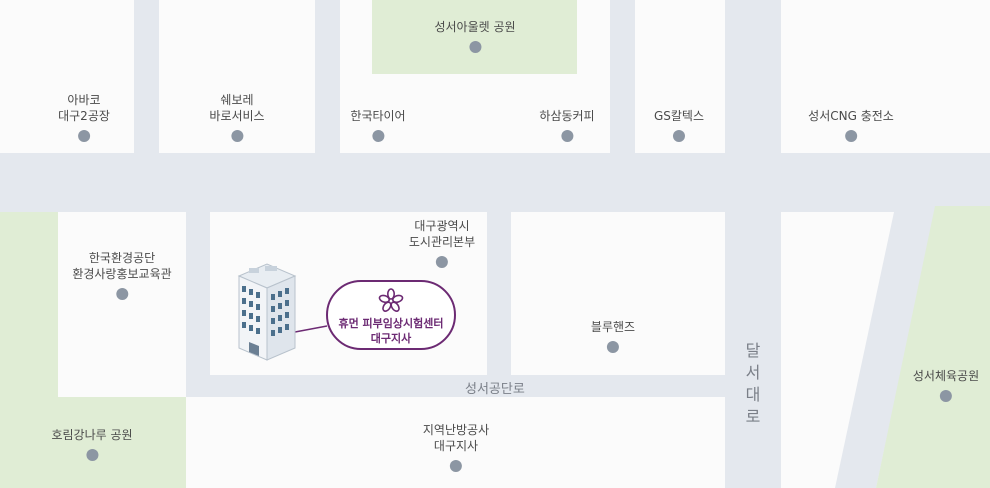 Image resolution: width=990 pixels, height=488 pixels. Describe the element at coordinates (391, 323) in the screenshot. I see `destination-name: 휴먼 피부임상시험센터` at that location.